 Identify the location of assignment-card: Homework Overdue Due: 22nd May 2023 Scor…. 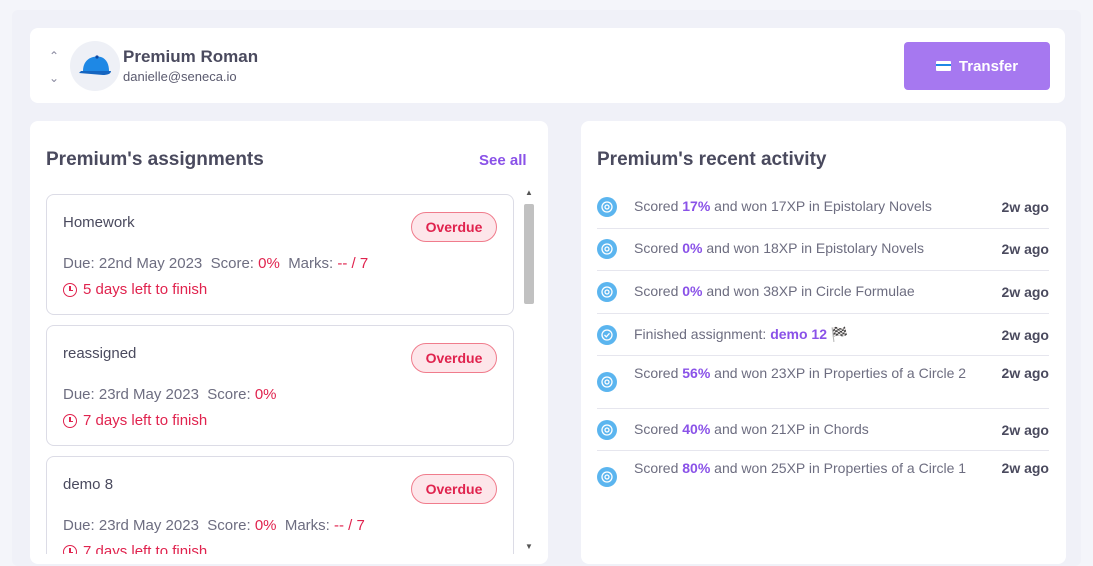
(280, 254).